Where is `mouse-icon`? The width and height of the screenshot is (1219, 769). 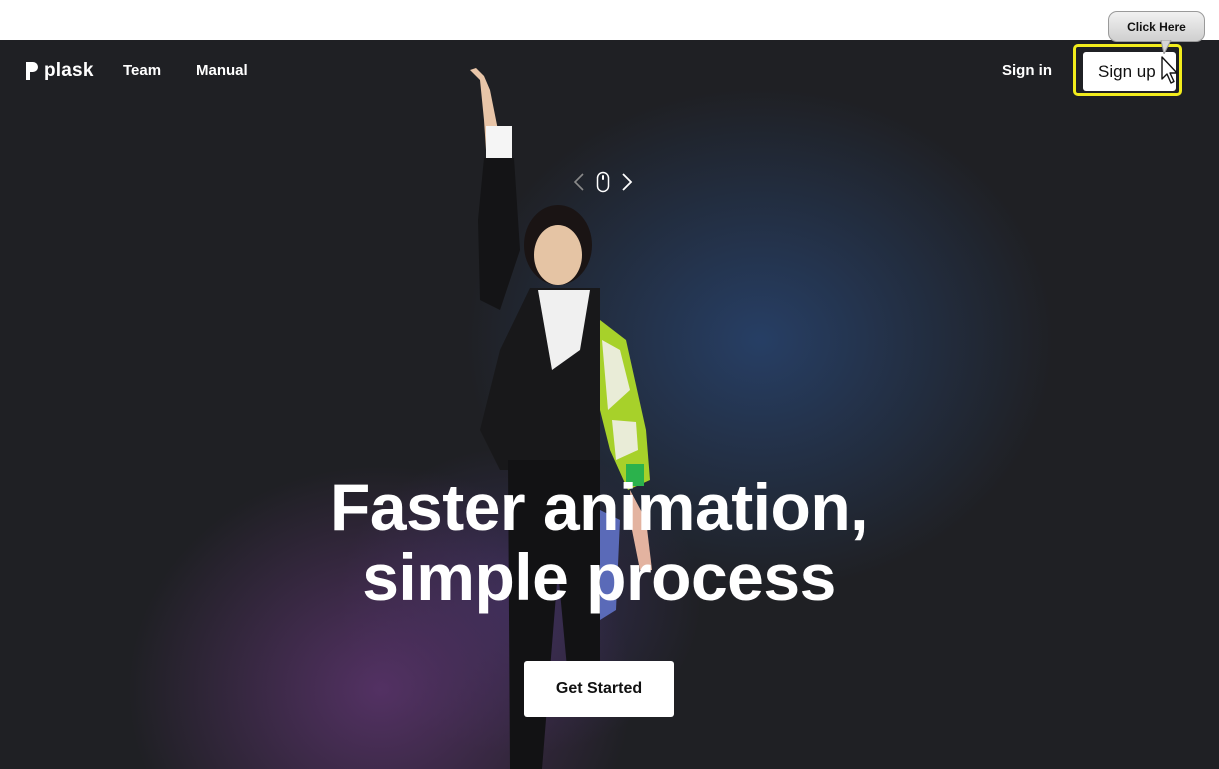
mouse-icon is located at coordinates (603, 182).